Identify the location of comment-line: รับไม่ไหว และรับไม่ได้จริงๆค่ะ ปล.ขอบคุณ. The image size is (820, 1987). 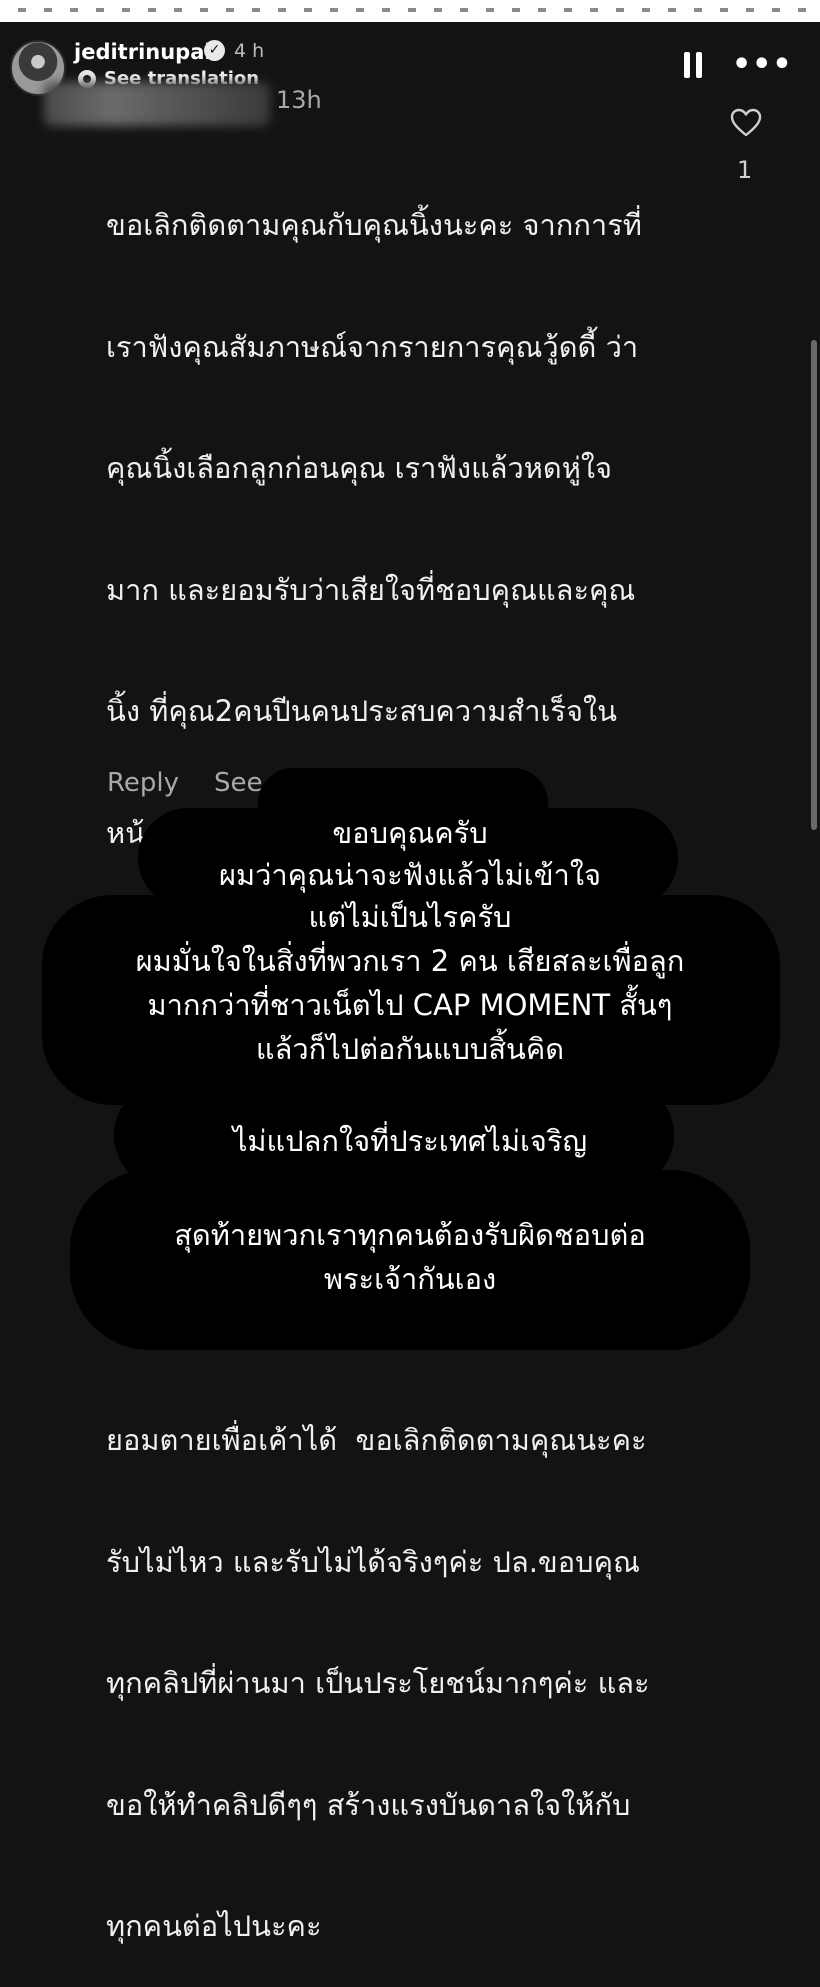
(373, 1561).